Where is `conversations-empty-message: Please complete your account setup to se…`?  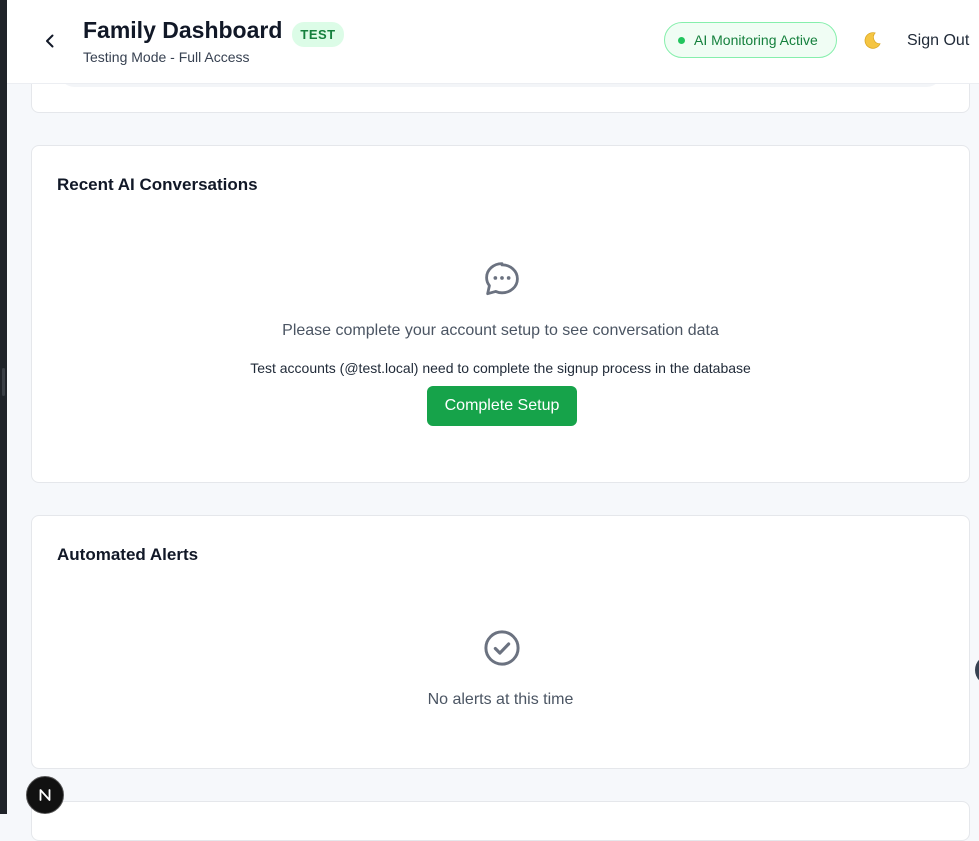
conversations-empty-message: Please complete your account setup to se… is located at coordinates (500, 330).